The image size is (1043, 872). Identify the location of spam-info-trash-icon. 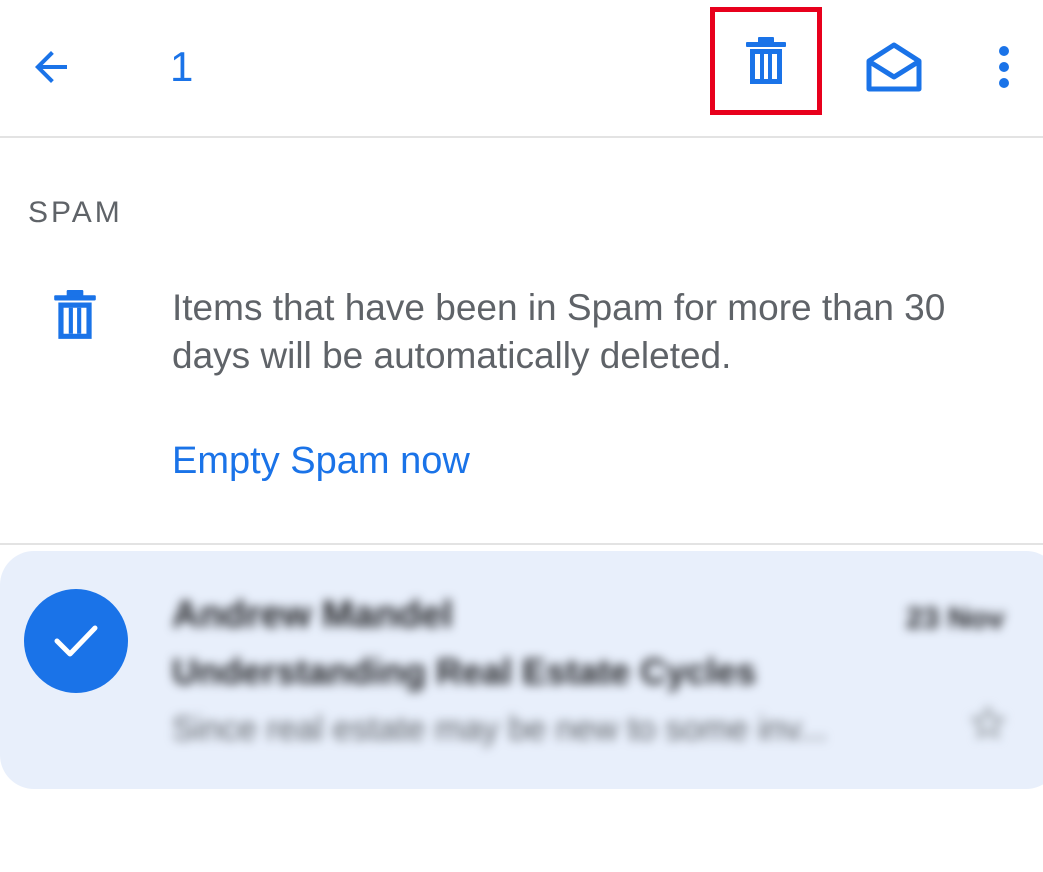
(75, 315).